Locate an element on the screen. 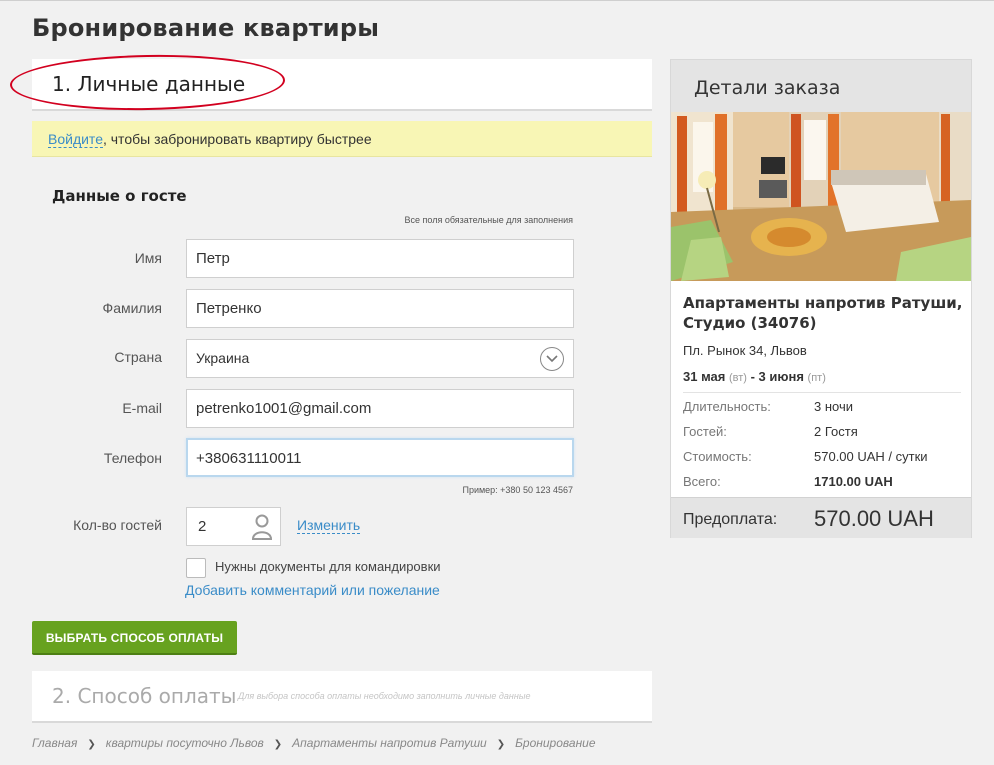 This screenshot has width=994, height=765. required-fields-note: Все поля обязательные для заполнения is located at coordinates (489, 220).